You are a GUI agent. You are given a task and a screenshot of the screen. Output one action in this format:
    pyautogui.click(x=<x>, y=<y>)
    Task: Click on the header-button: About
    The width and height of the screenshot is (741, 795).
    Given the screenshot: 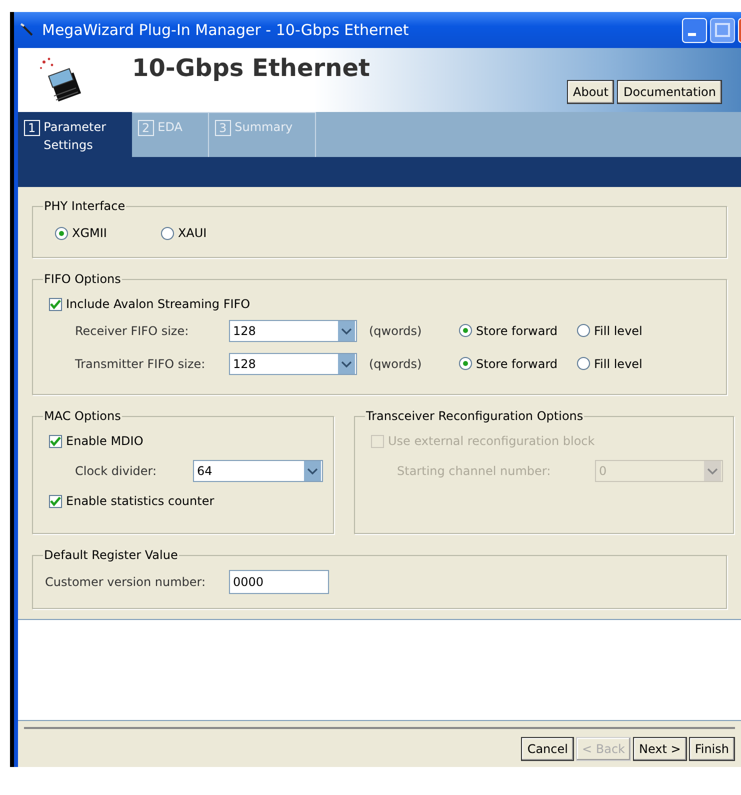 What is the action you would take?
    pyautogui.click(x=590, y=92)
    